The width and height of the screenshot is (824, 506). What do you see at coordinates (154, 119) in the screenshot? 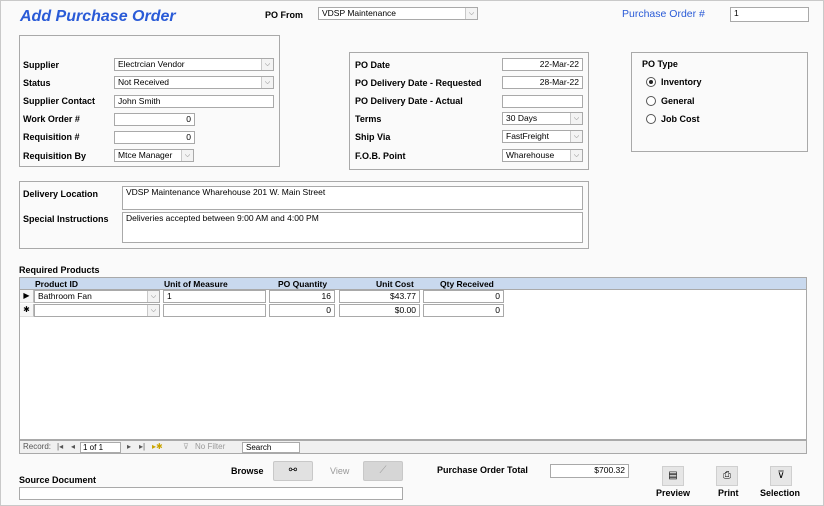
I see `work-order-field: 0` at bounding box center [154, 119].